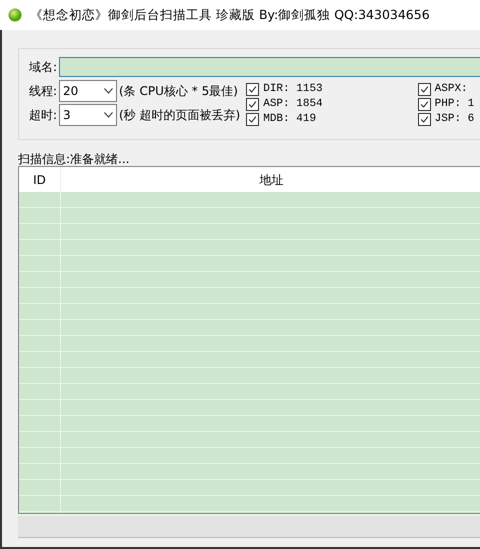  Describe the element at coordinates (454, 119) in the screenshot. I see `dictionary-label: JSP: 6` at that location.